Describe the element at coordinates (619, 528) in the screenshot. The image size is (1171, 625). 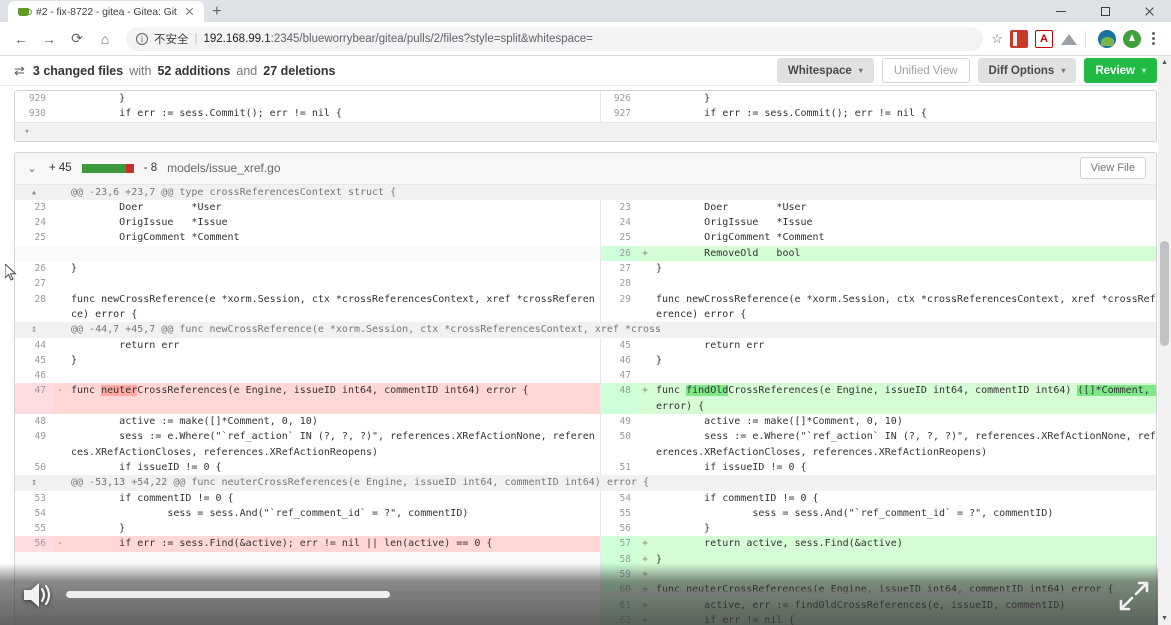
I see `line-number-right: 56` at that location.